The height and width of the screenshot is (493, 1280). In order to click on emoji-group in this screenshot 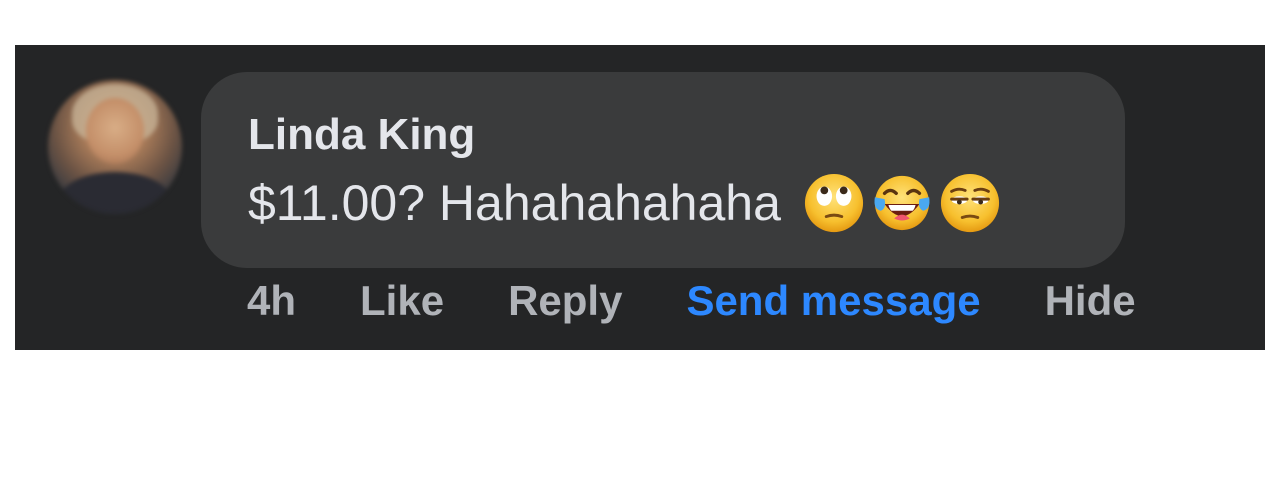, I will do `click(902, 203)`.